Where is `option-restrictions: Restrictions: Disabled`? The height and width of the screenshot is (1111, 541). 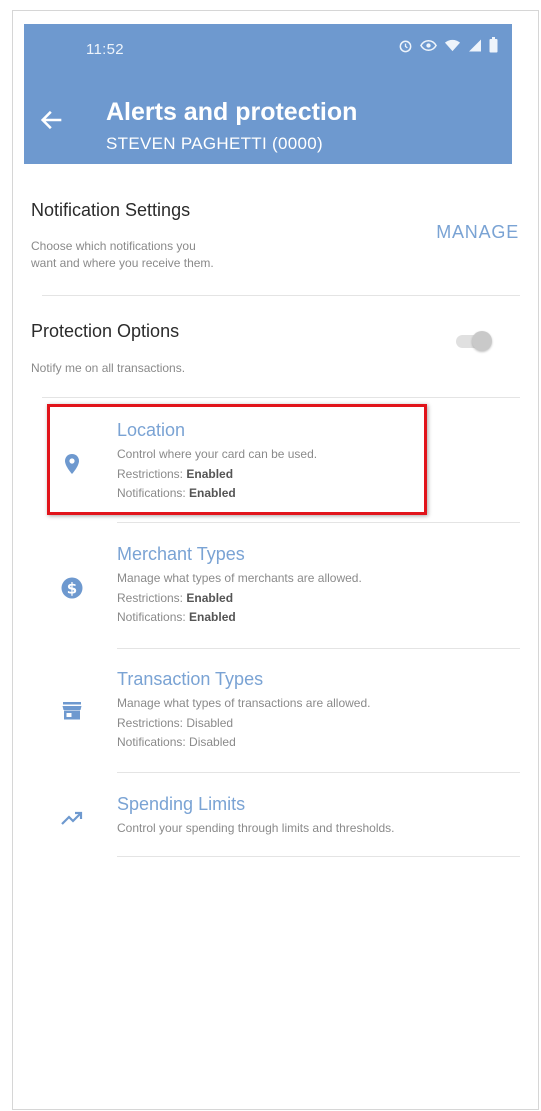
option-restrictions: Restrictions: Disabled is located at coordinates (175, 723).